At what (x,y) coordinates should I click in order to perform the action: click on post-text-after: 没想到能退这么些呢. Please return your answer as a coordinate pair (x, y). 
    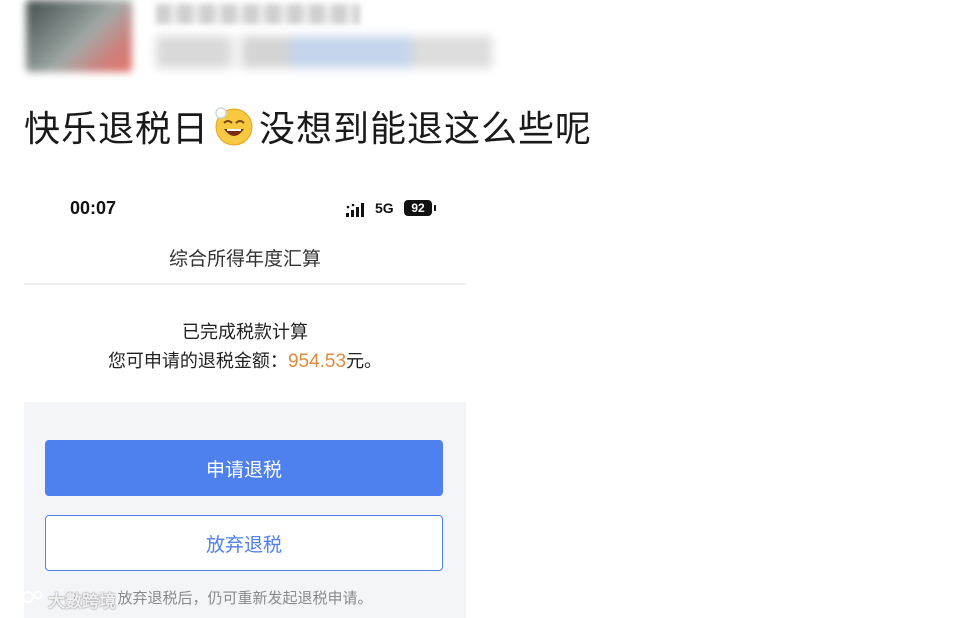
    Looking at the image, I should click on (426, 129).